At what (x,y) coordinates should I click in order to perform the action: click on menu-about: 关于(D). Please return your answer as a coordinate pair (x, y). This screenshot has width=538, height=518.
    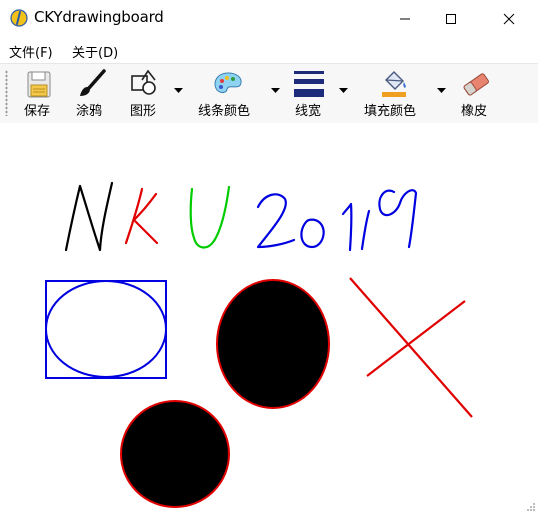
    Looking at the image, I should click on (95, 51).